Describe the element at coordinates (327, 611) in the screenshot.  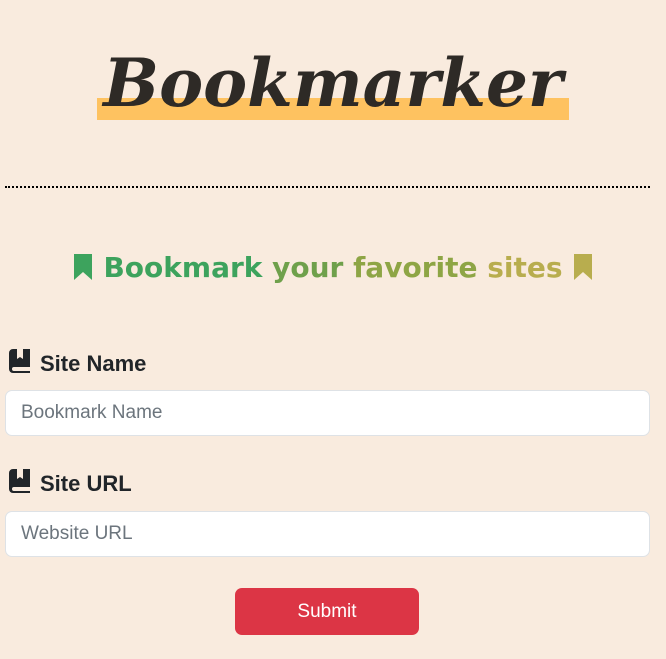
I see `submit-button: Submit` at that location.